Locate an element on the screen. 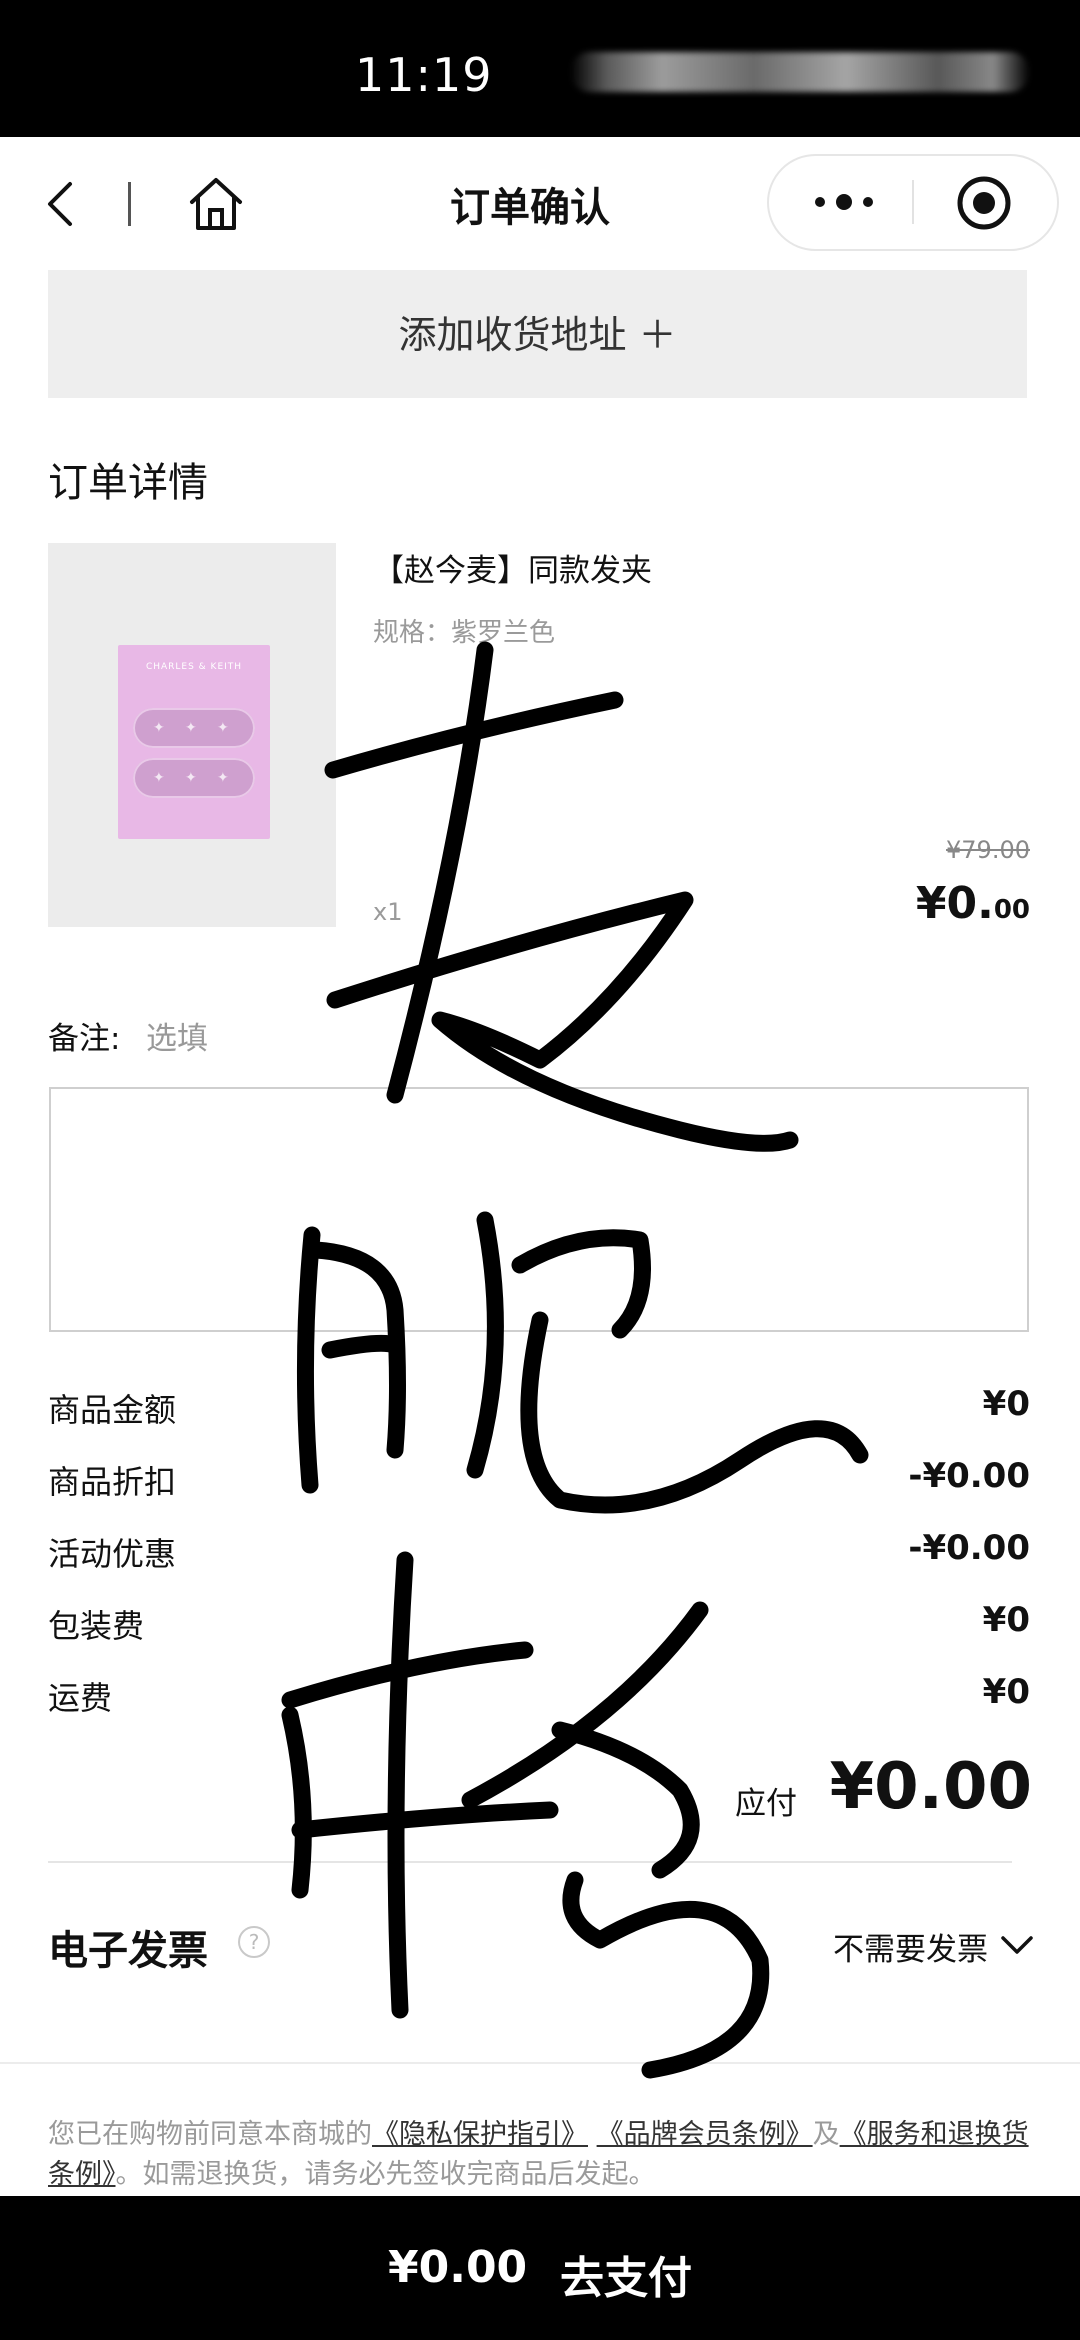 The image size is (1080, 2340). capsule-divider is located at coordinates (913, 202).